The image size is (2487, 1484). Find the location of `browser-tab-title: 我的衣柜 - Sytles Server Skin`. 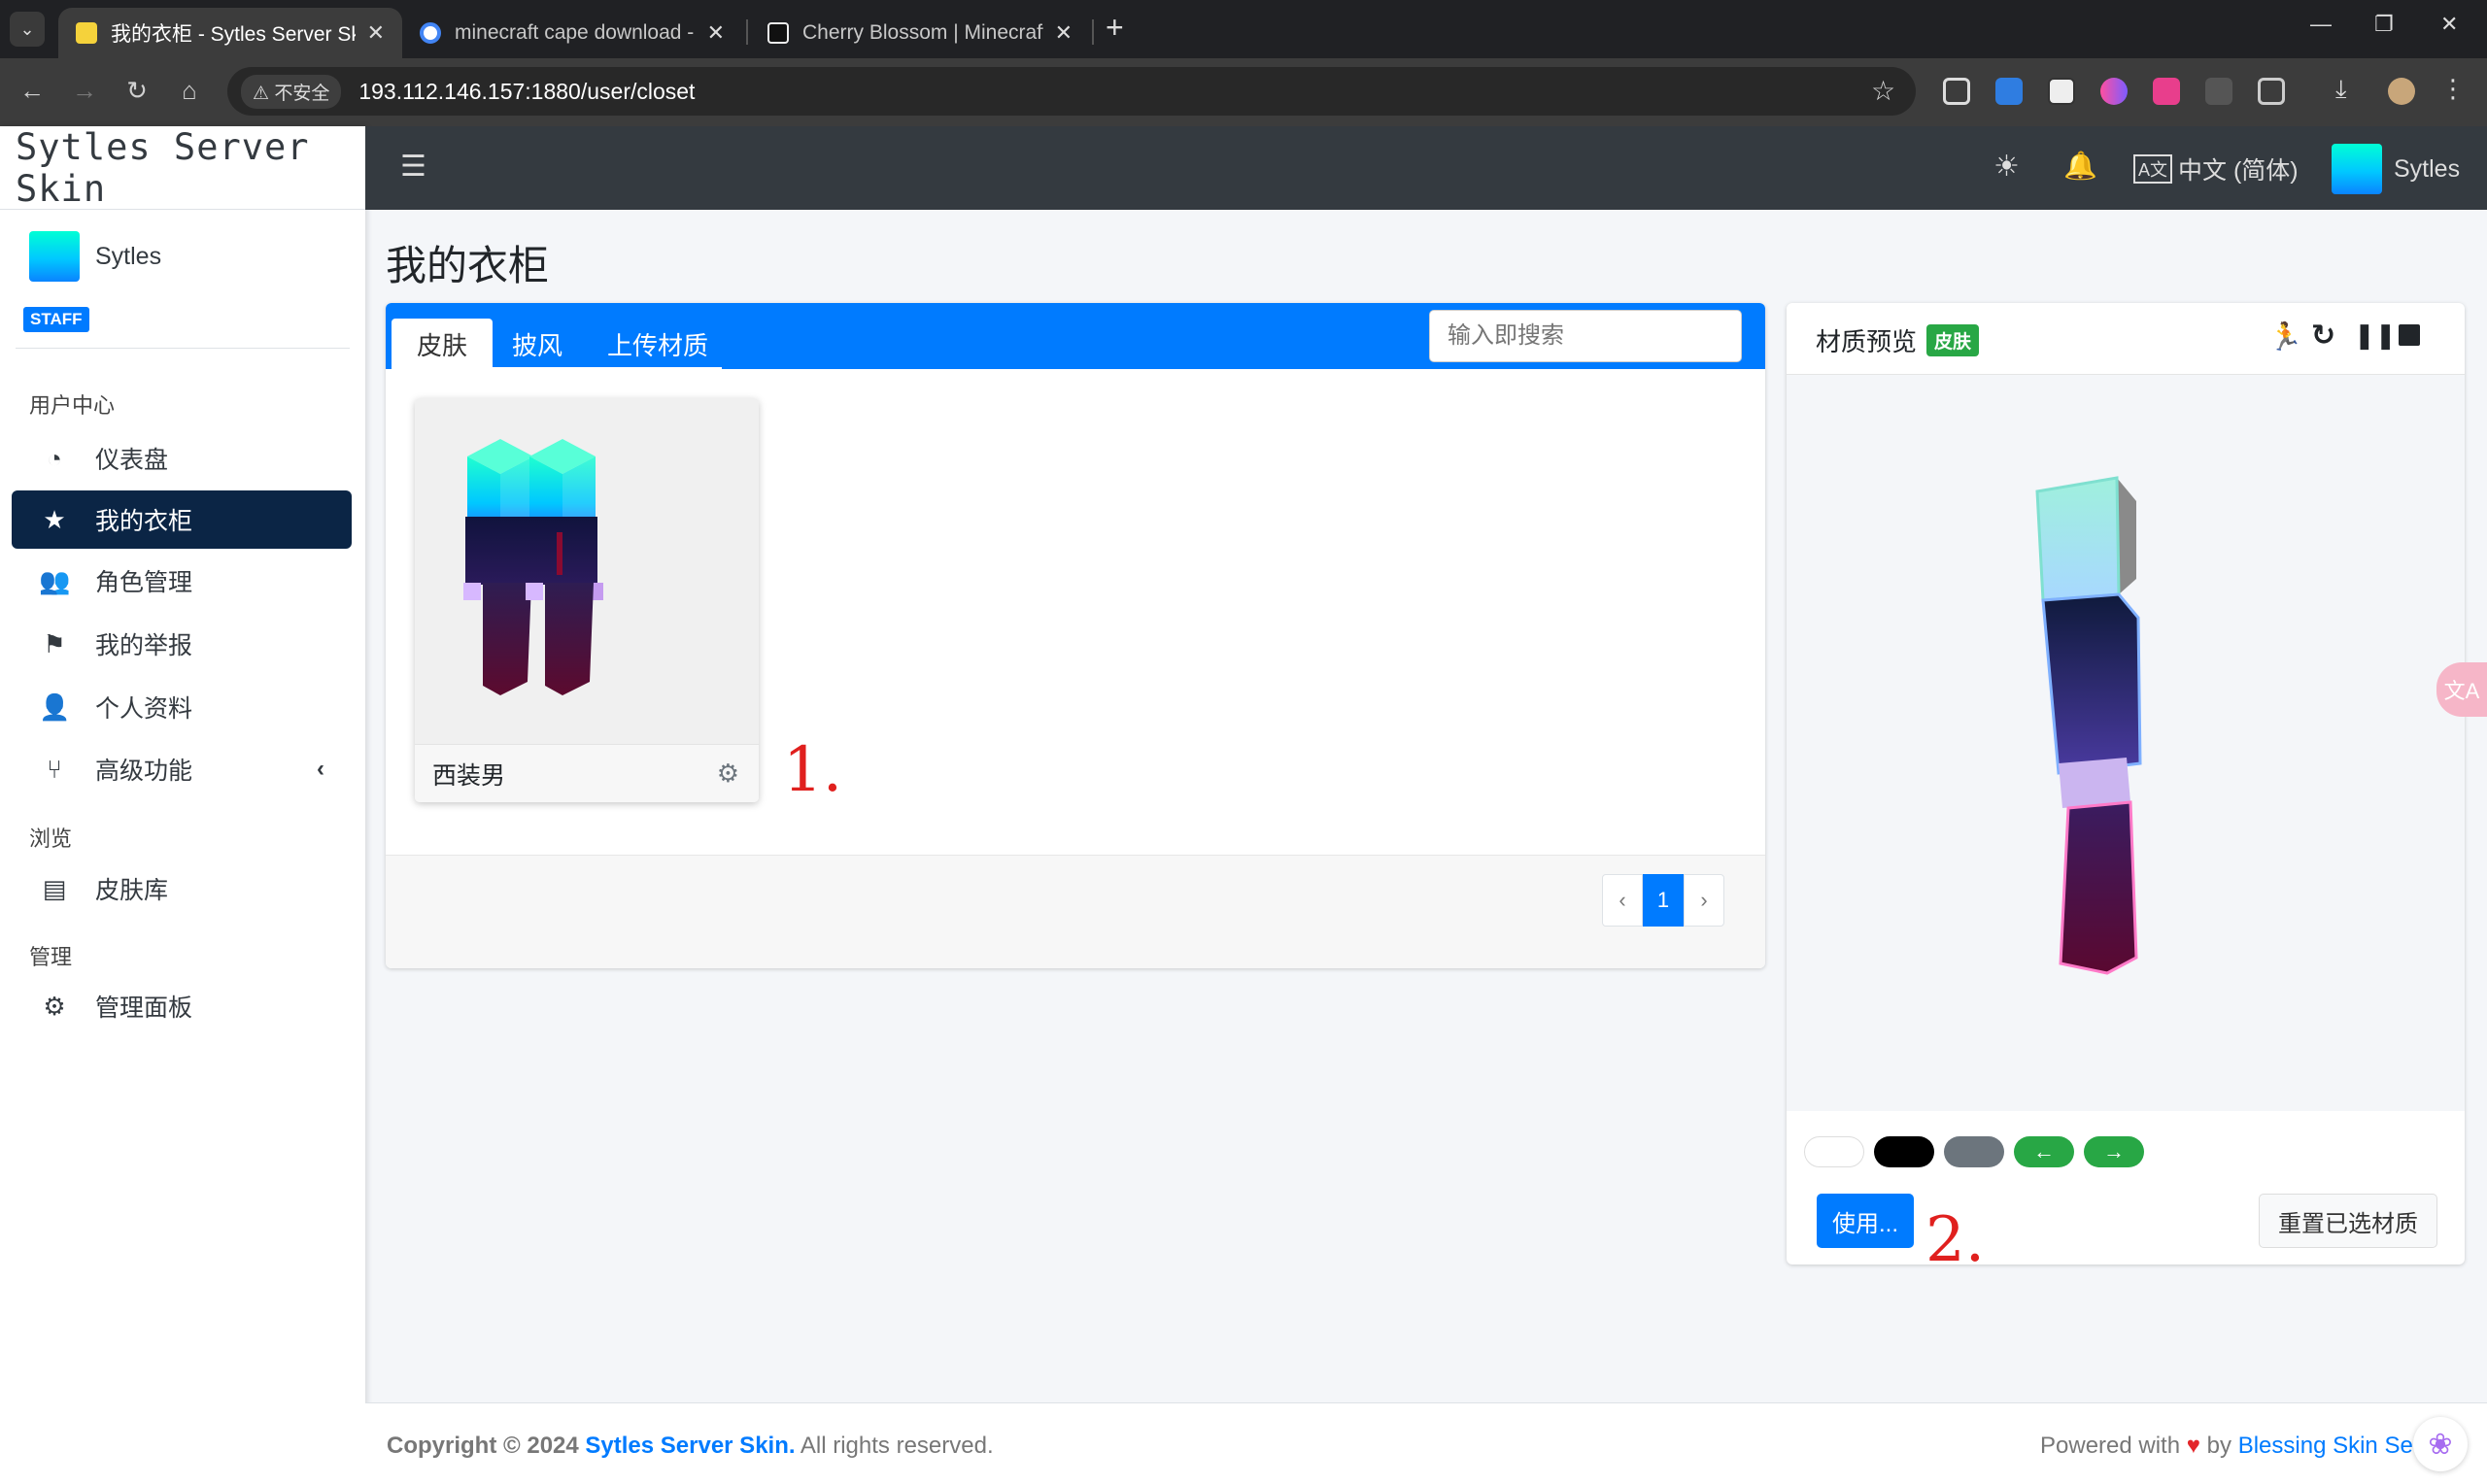

browser-tab-title: 我的衣柜 - Sytles Server Skin is located at coordinates (233, 34).